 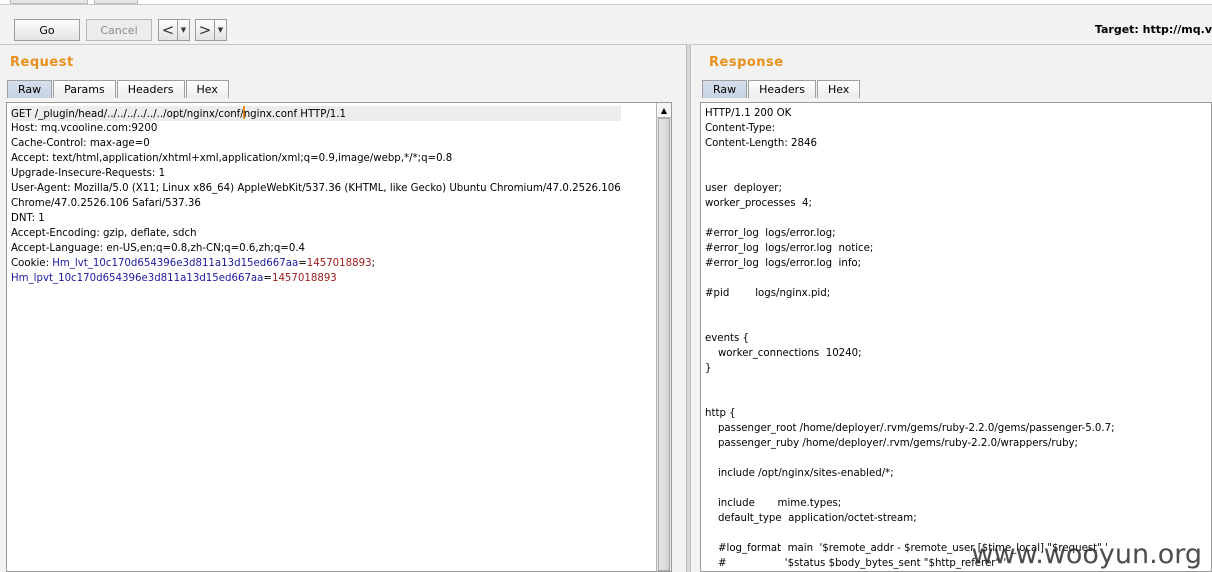 What do you see at coordinates (205, 30) in the screenshot?
I see `chevron-right-icon: >` at bounding box center [205, 30].